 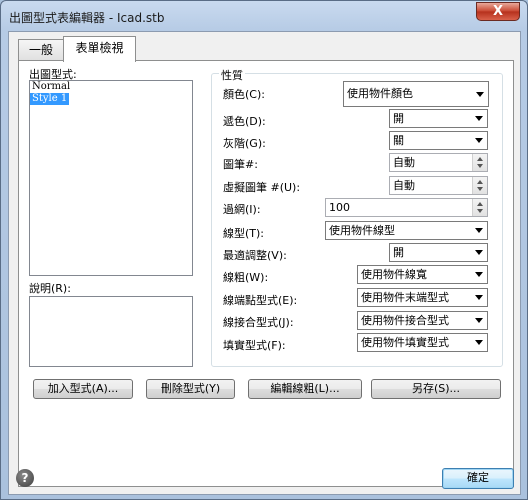 What do you see at coordinates (404, 162) in the screenshot?
I see `pen-value: 自動` at bounding box center [404, 162].